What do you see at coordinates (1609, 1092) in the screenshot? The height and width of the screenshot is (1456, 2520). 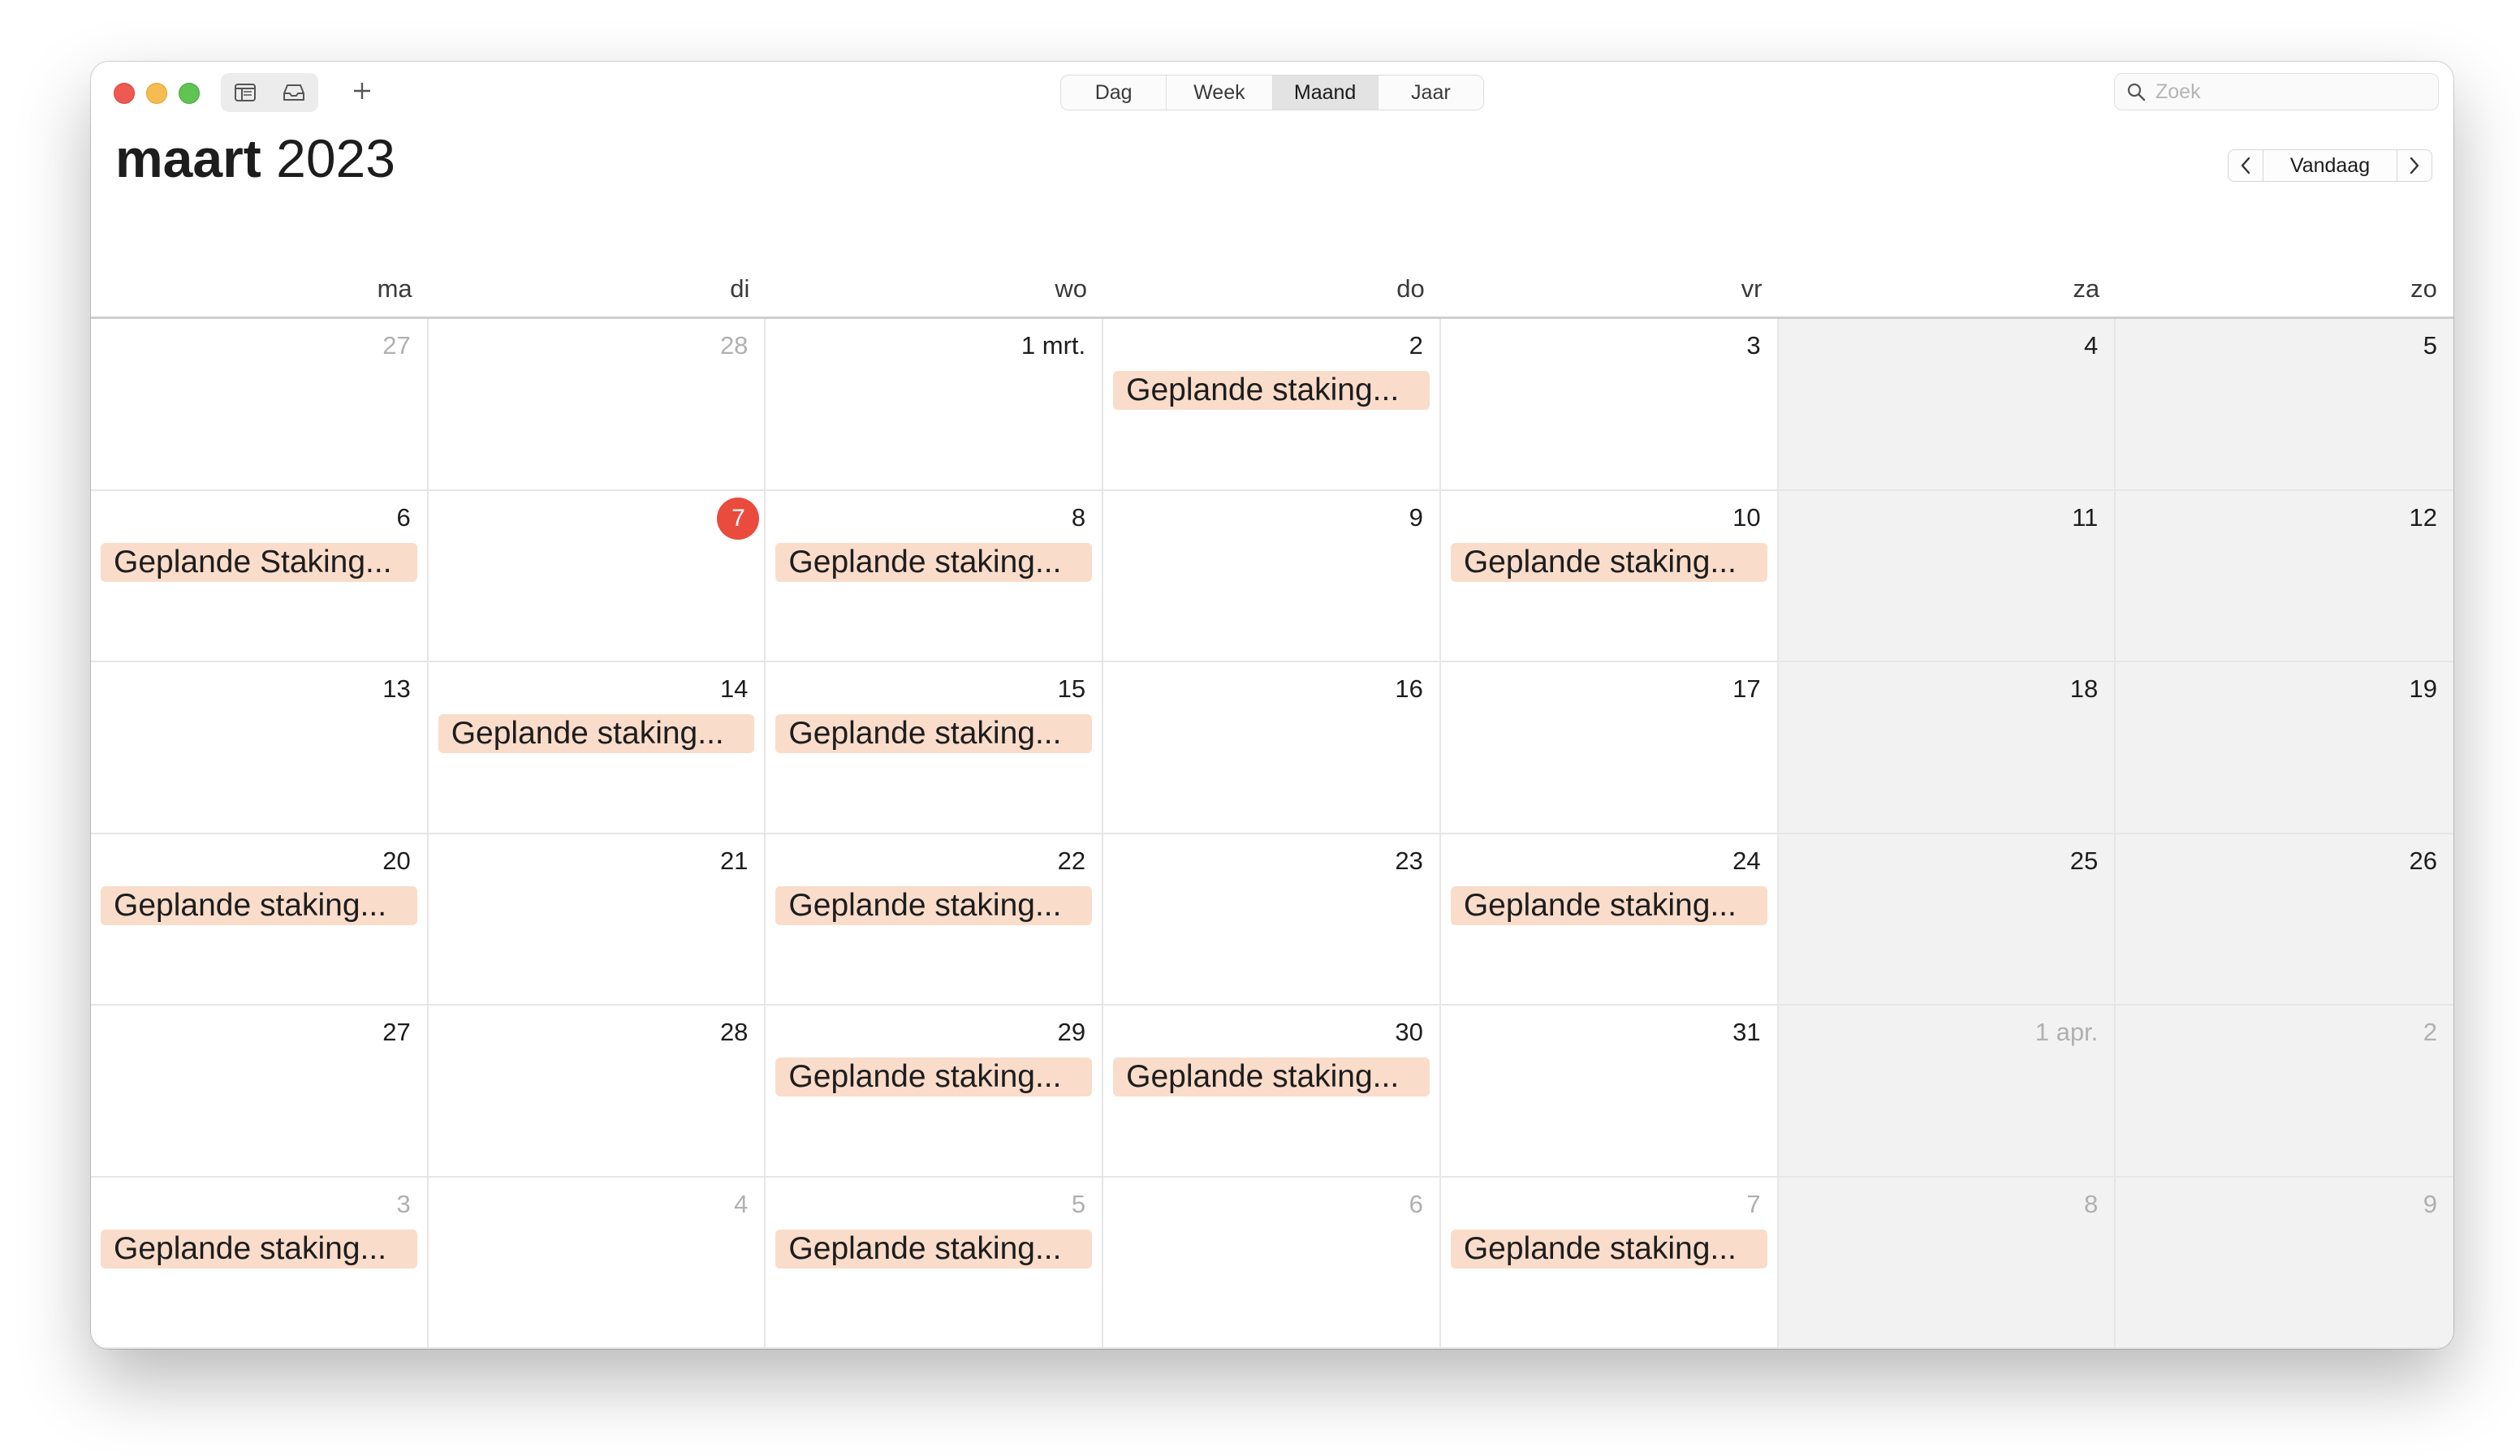 I see `day-cell: 31` at bounding box center [1609, 1092].